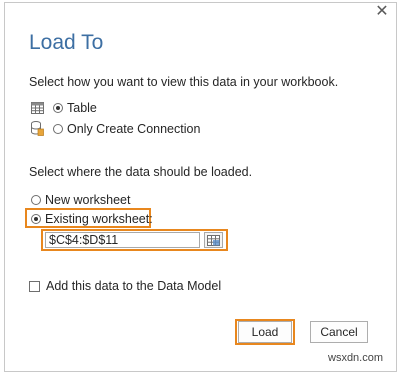 Image resolution: width=400 pixels, height=376 pixels. I want to click on option-new-worksheet: New worksheet, so click(80, 200).